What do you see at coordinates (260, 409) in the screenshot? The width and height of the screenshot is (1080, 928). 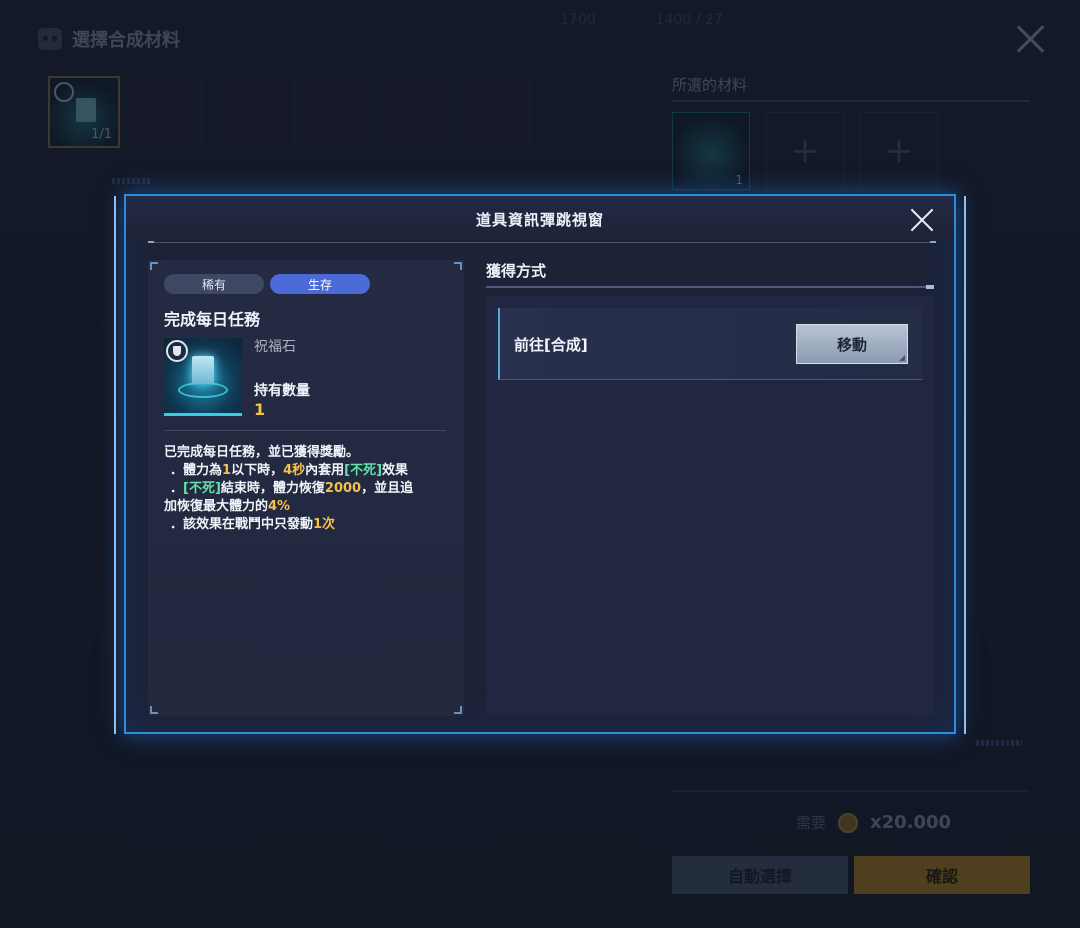 I see `quantity-value: 1` at bounding box center [260, 409].